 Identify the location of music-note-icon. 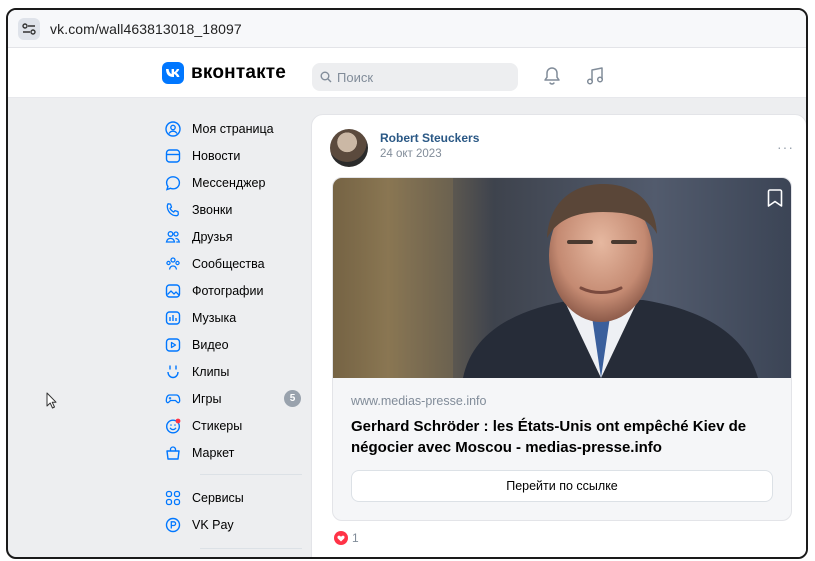
(595, 76).